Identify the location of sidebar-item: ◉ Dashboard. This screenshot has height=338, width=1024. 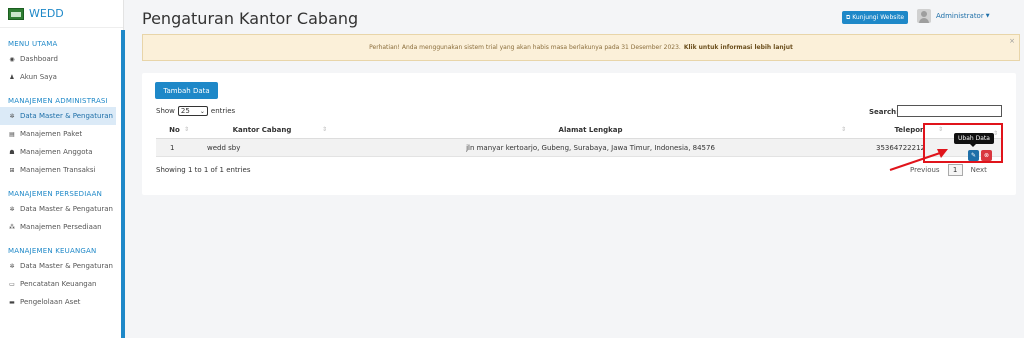
(58, 59).